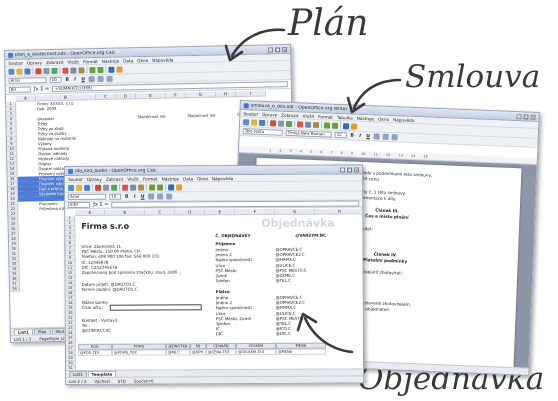  Describe the element at coordinates (308, 133) in the screenshot. I see `font-name-combo: Times New Roman` at that location.